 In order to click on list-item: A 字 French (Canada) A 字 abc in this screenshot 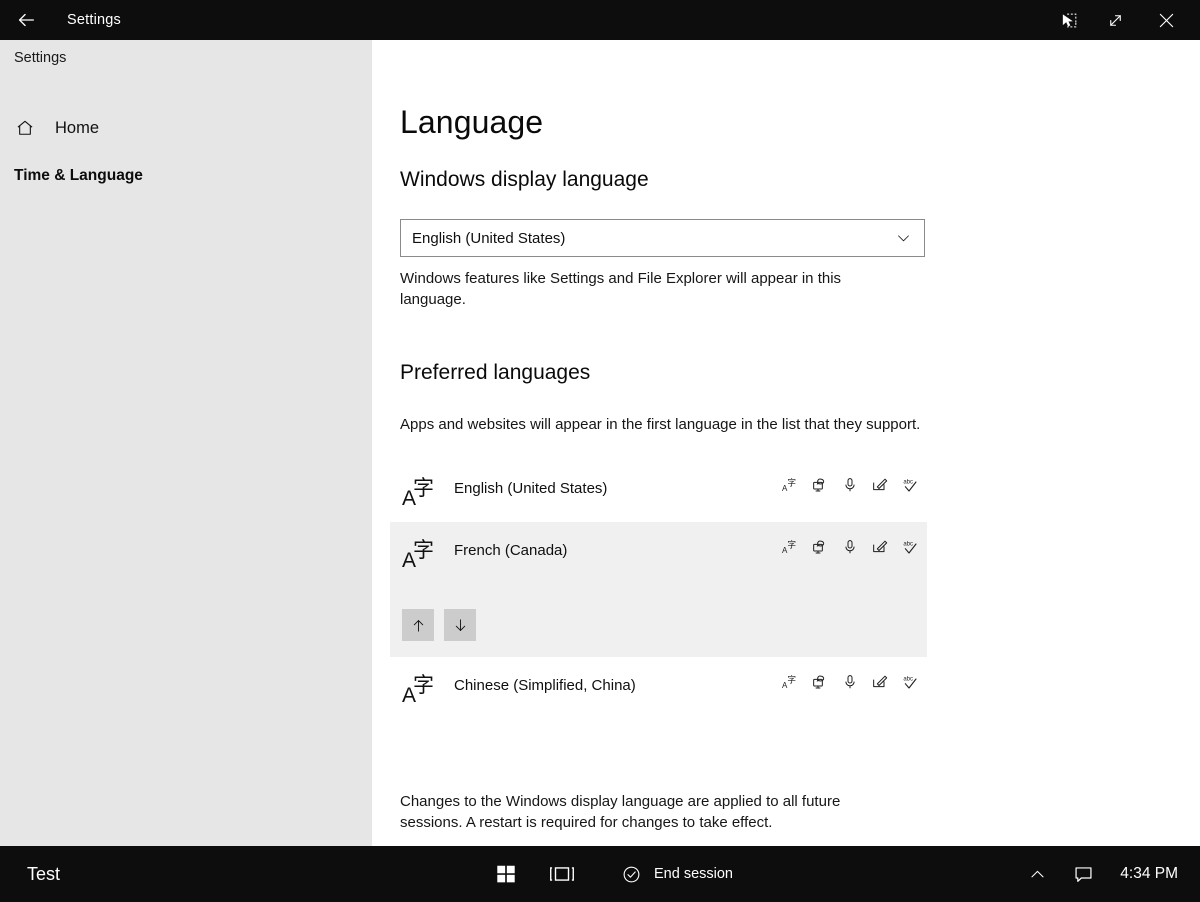, I will do `click(658, 589)`.